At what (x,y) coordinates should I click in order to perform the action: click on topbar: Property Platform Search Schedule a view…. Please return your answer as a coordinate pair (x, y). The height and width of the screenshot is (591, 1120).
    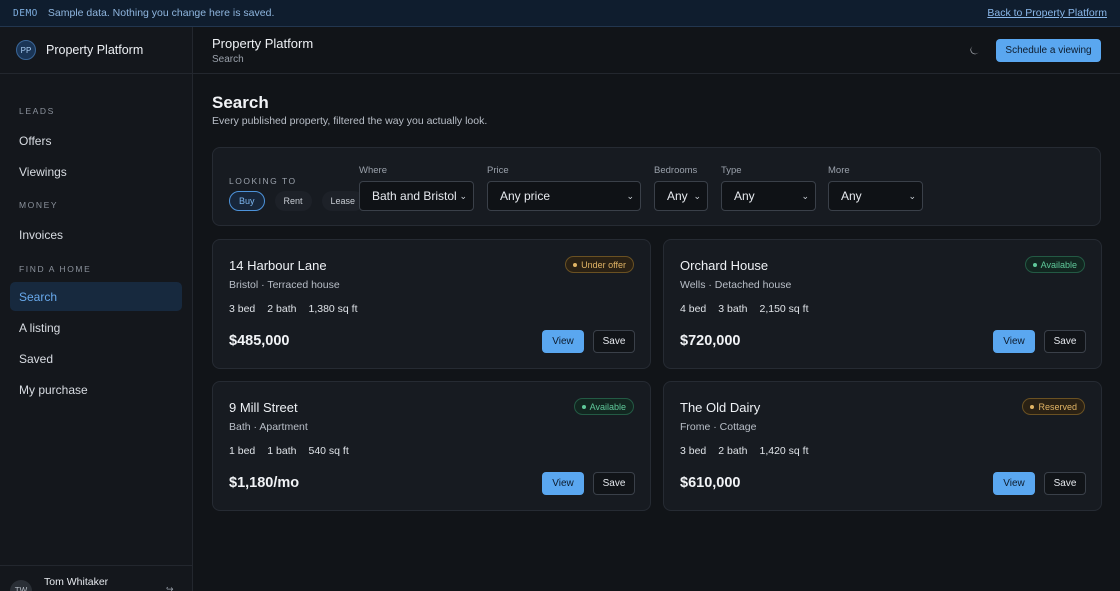
    Looking at the image, I should click on (656, 50).